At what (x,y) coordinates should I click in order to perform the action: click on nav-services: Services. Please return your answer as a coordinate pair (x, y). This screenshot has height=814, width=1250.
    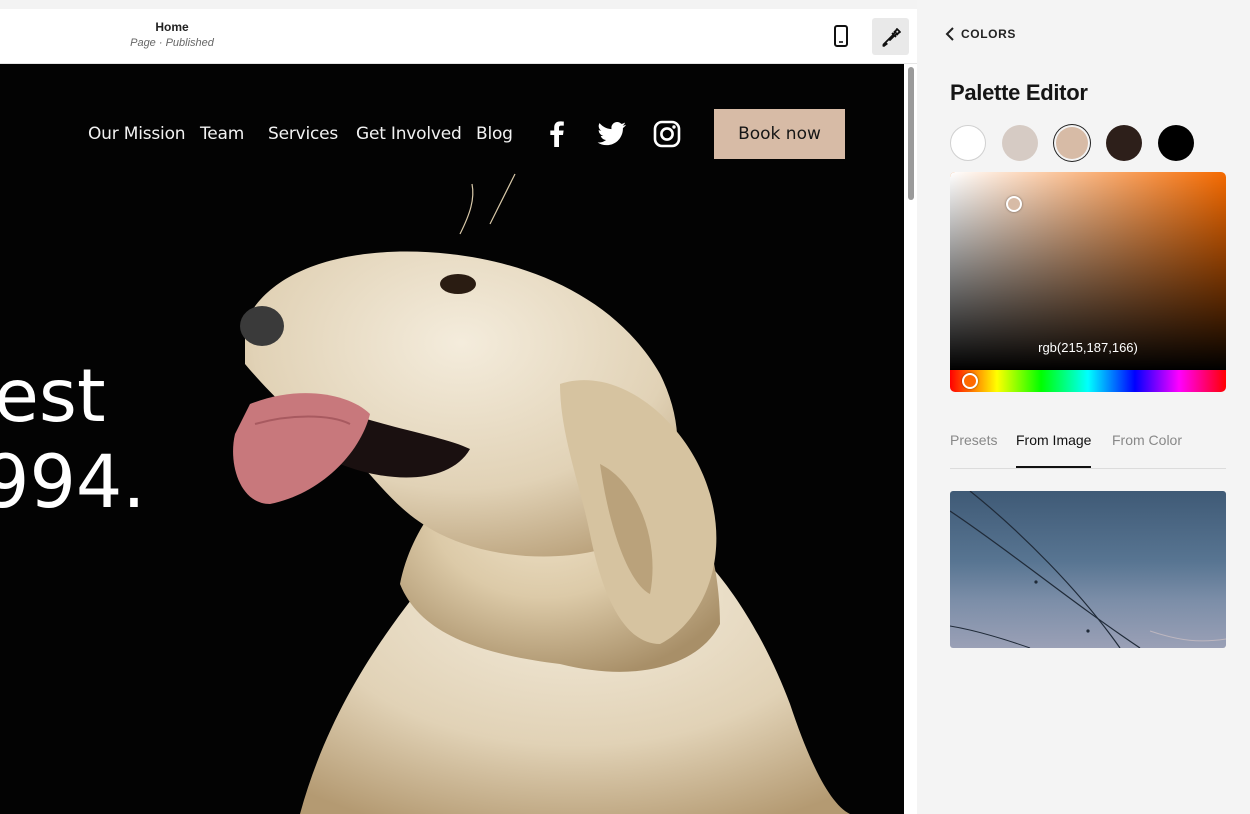
    Looking at the image, I should click on (303, 134).